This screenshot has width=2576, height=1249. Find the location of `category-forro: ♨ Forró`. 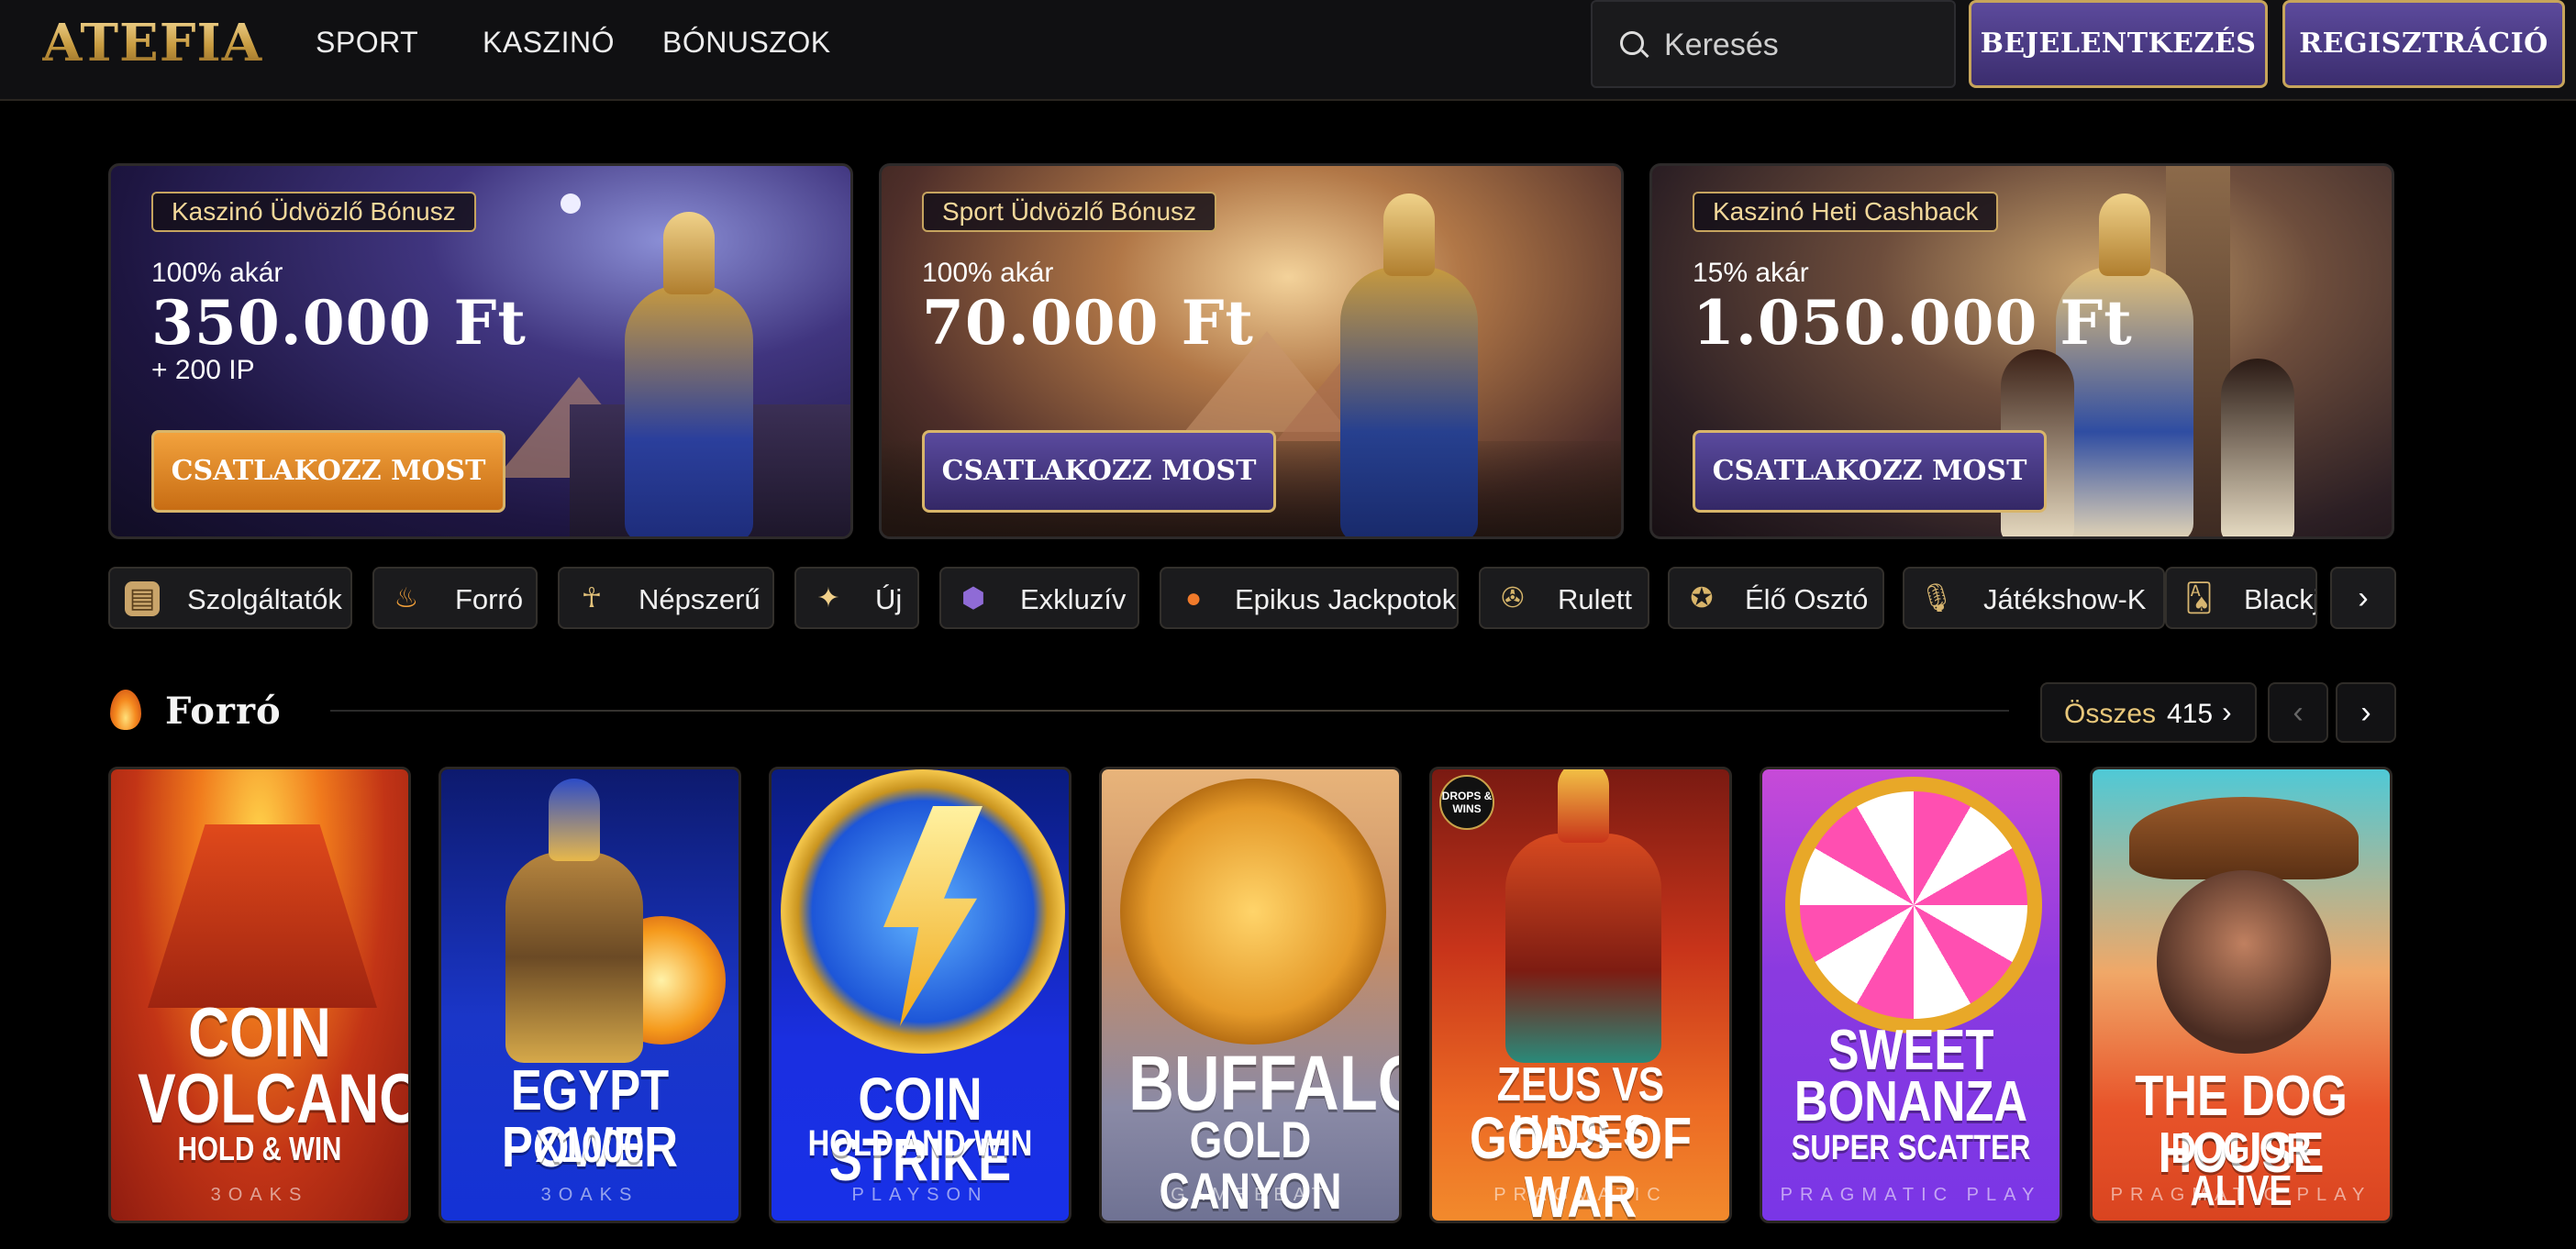

category-forro: ♨ Forró is located at coordinates (455, 598).